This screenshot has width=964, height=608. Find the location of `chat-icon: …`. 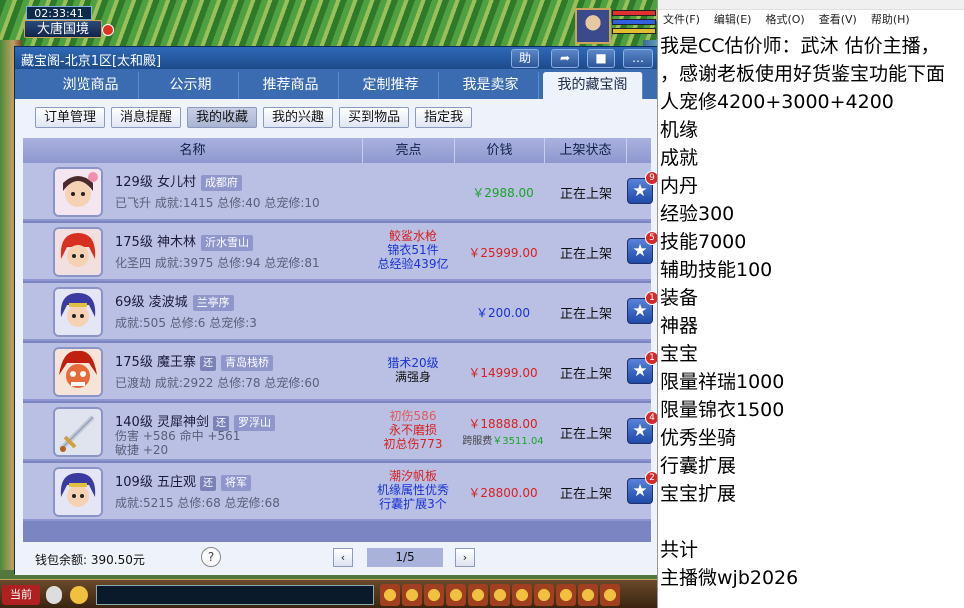

chat-icon: … is located at coordinates (638, 58).